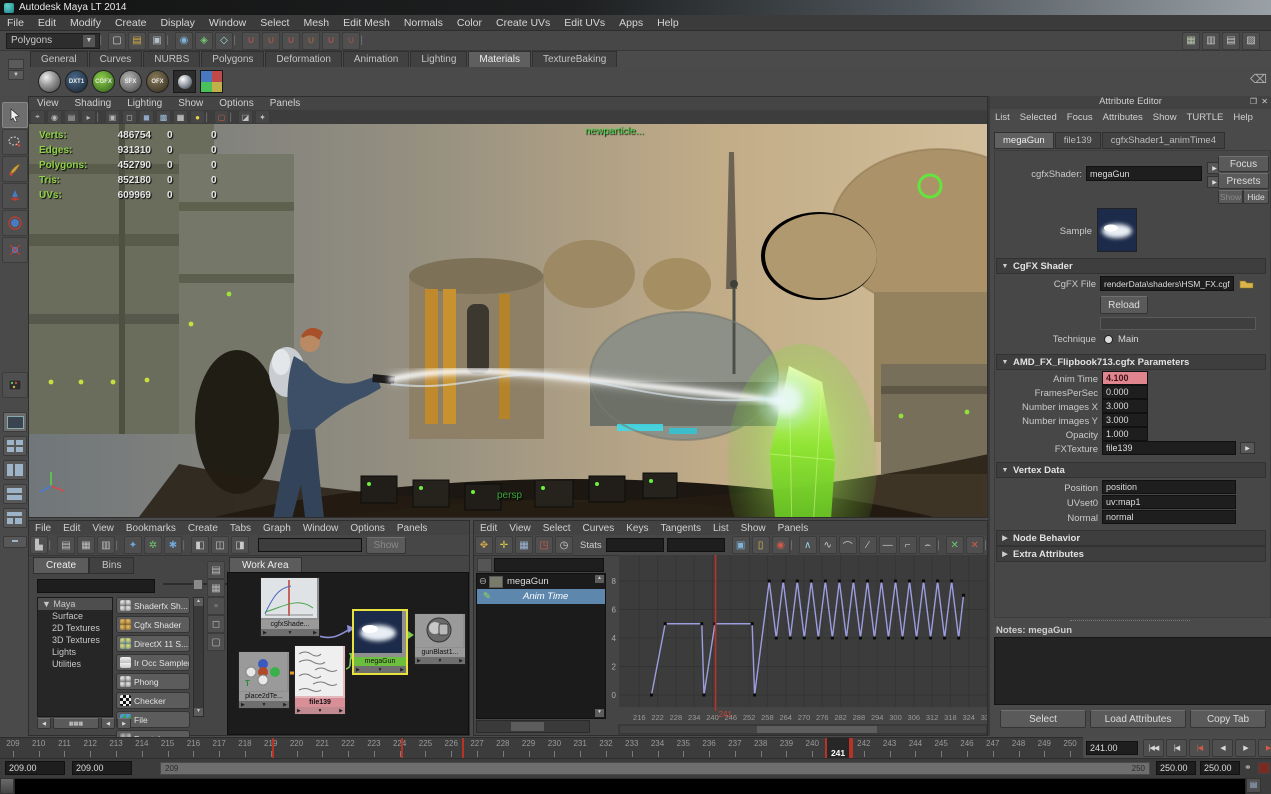 This screenshot has width=1271, height=794. What do you see at coordinates (1253, 785) in the screenshot?
I see `script-editor-icon: ▤` at bounding box center [1253, 785].